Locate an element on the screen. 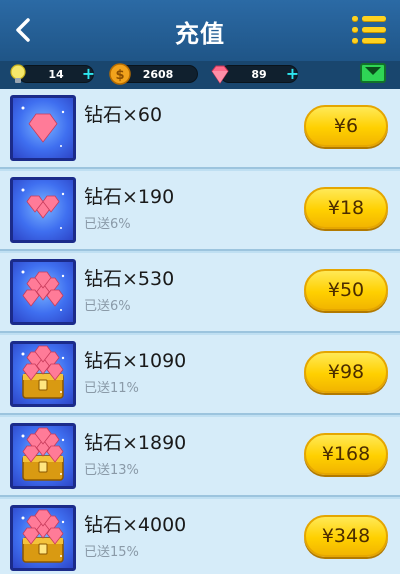 Image resolution: width=400 pixels, height=574 pixels. product-name: 钻石×190 is located at coordinates (129, 197).